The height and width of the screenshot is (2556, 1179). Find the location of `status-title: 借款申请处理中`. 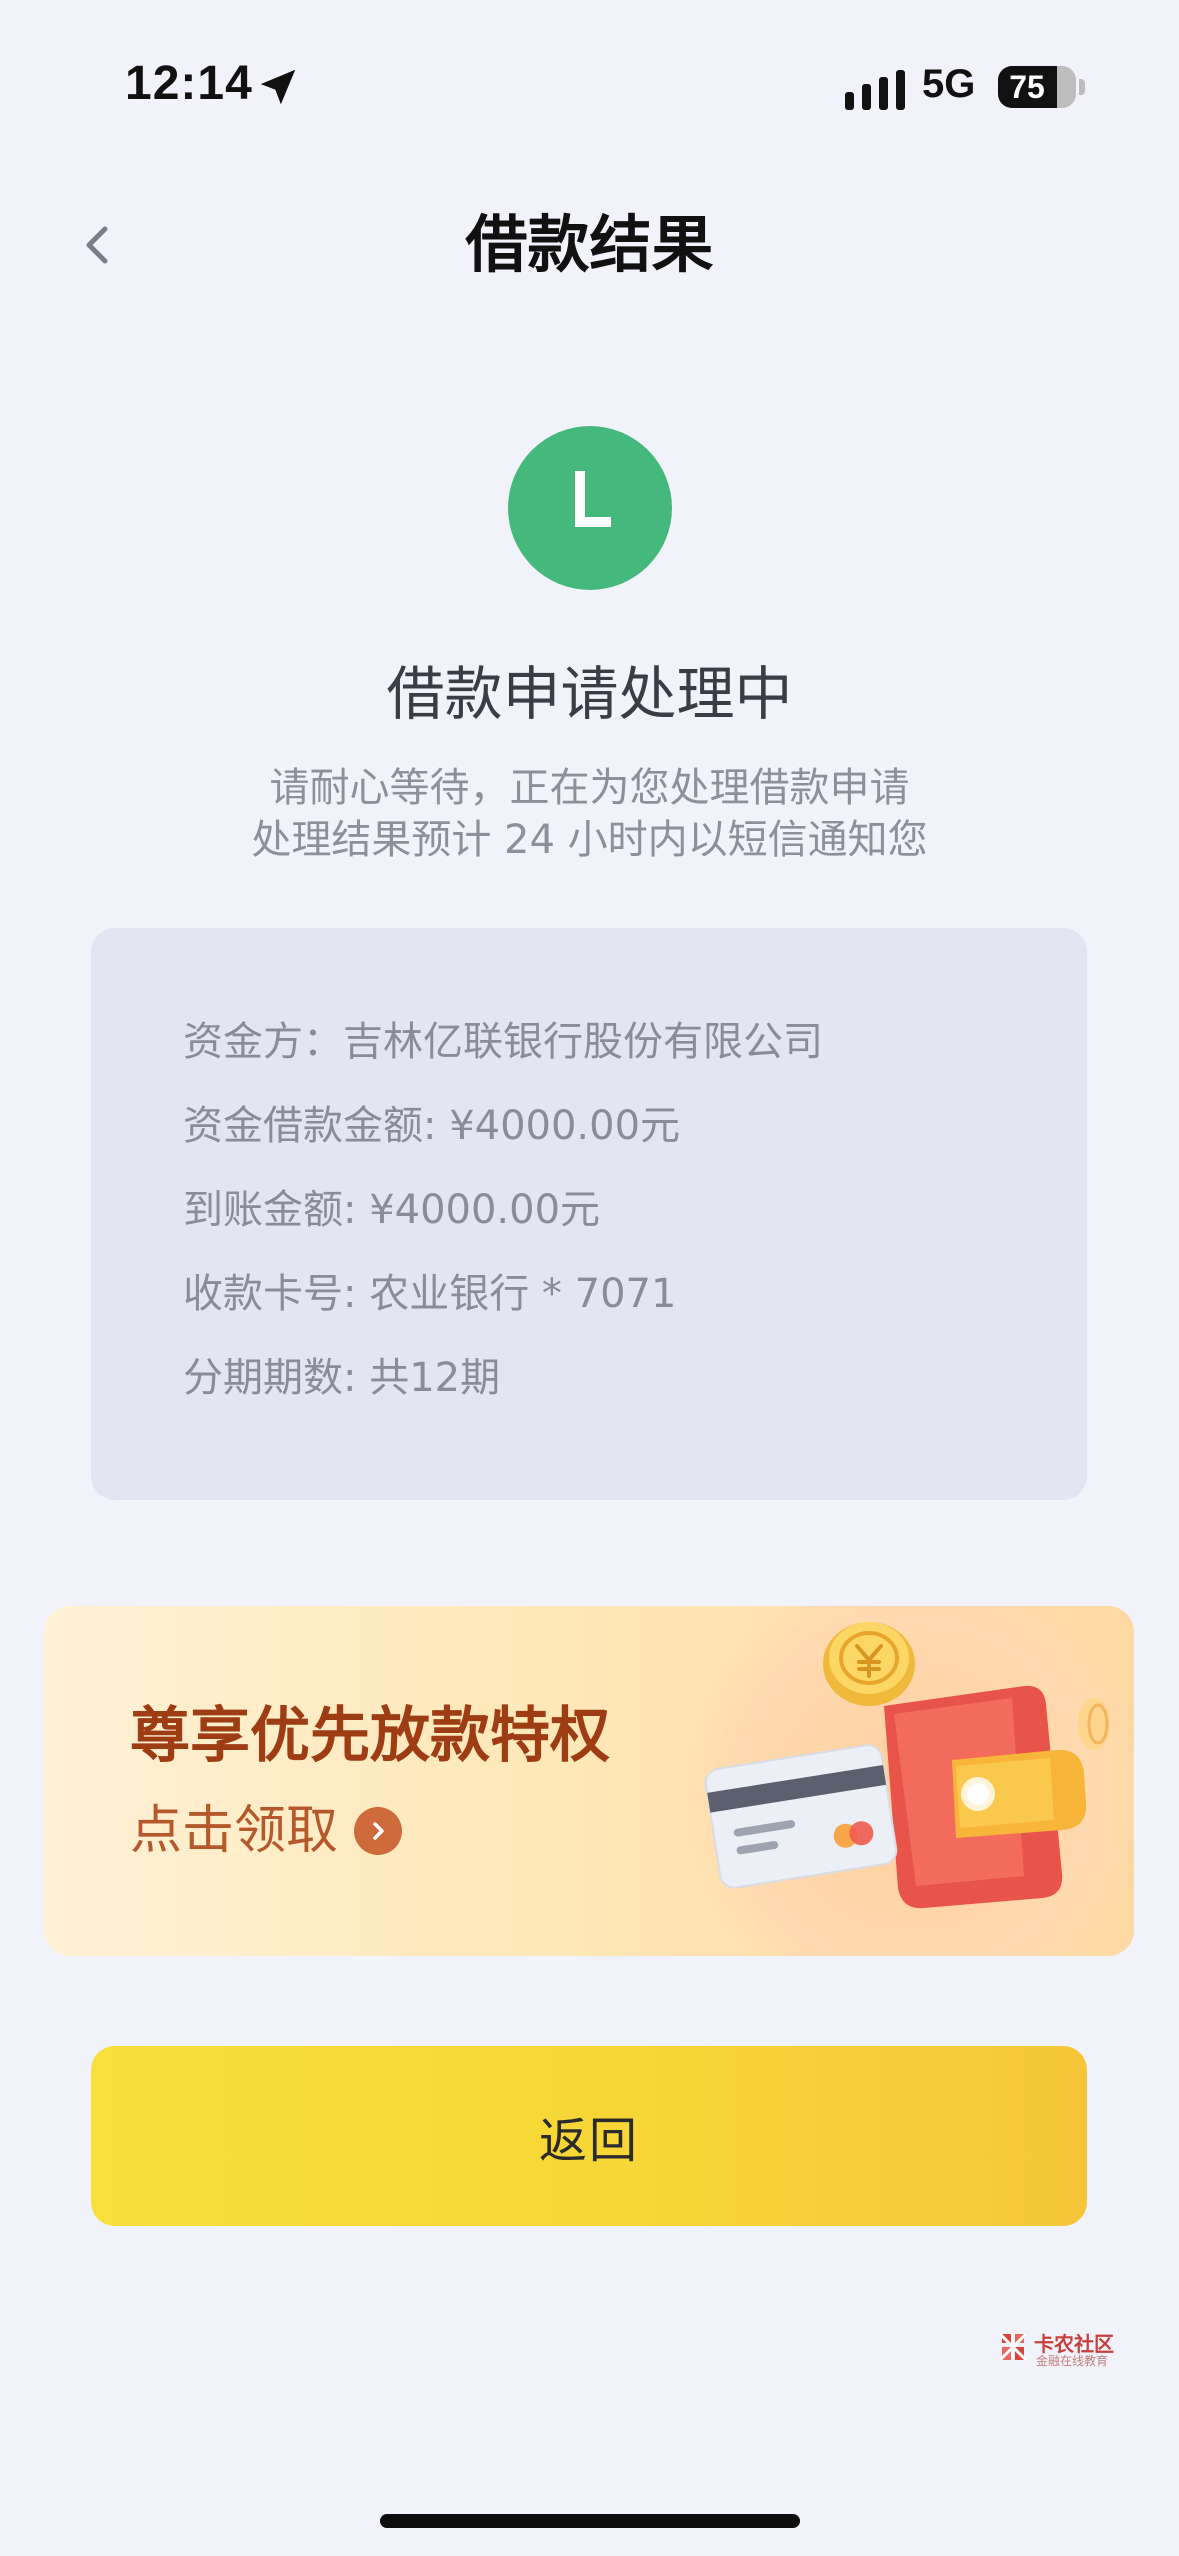

status-title: 借款申请处理中 is located at coordinates (589, 694).